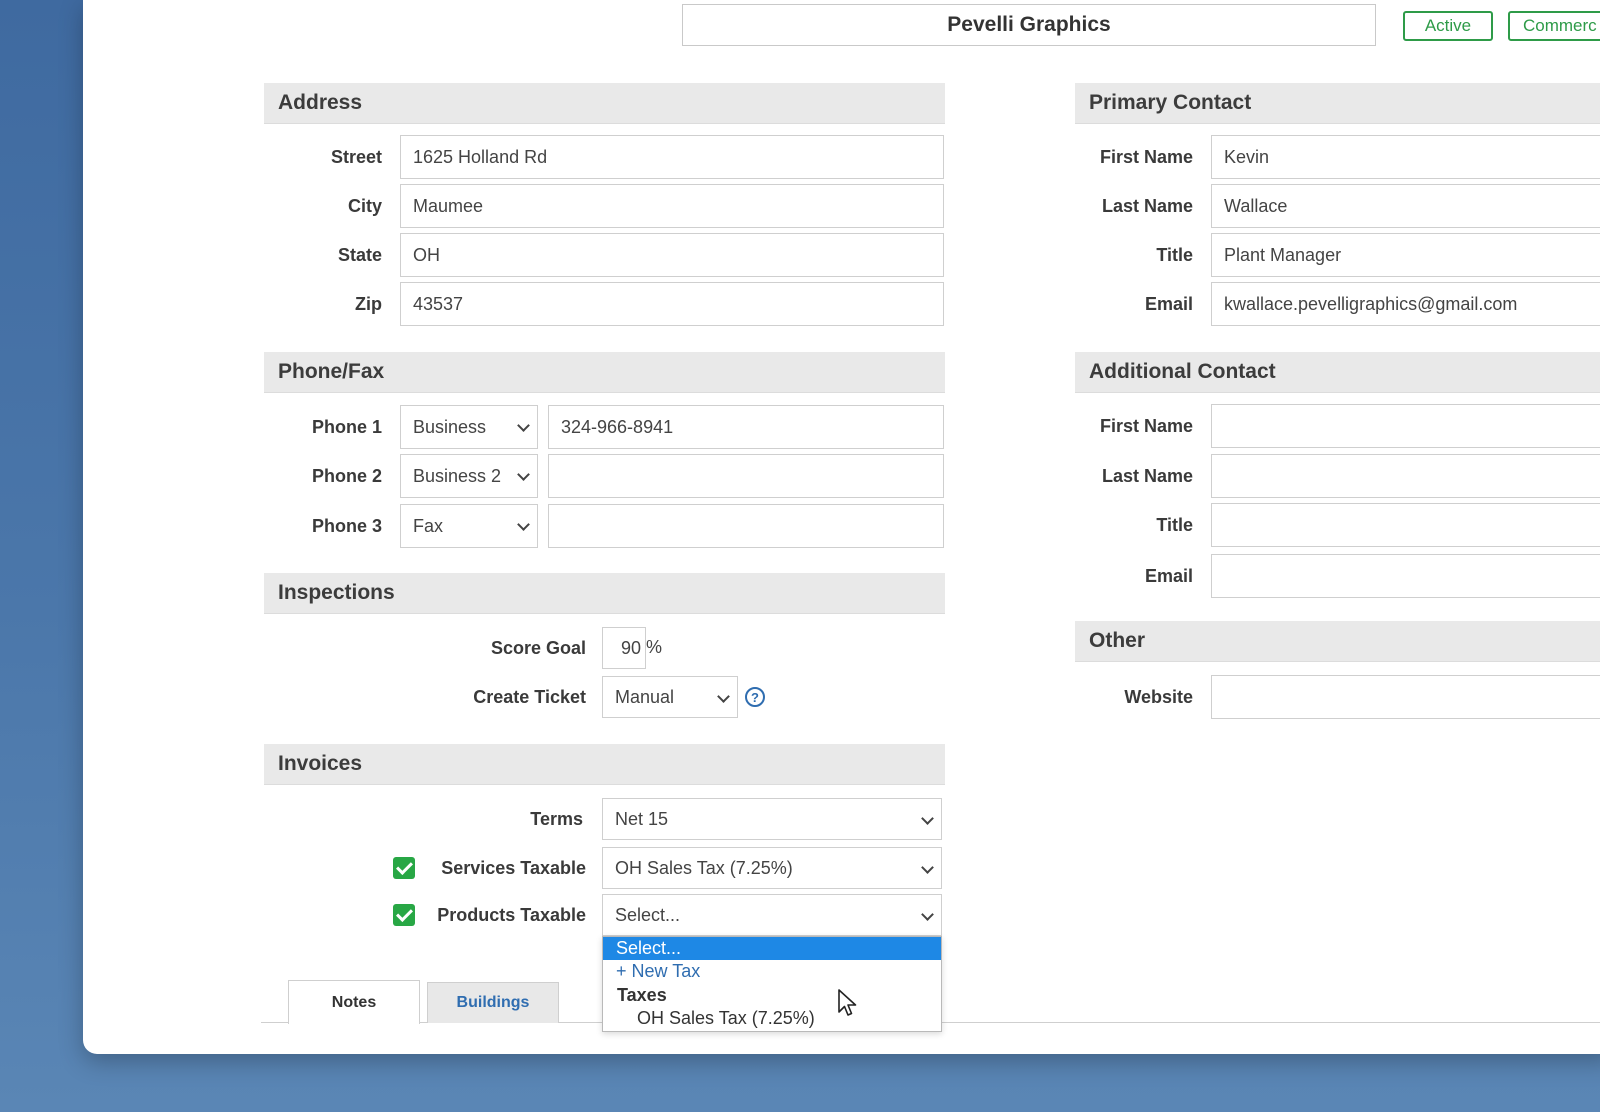  What do you see at coordinates (1554, 26) in the screenshot?
I see `customer-type-badge: Commerc` at bounding box center [1554, 26].